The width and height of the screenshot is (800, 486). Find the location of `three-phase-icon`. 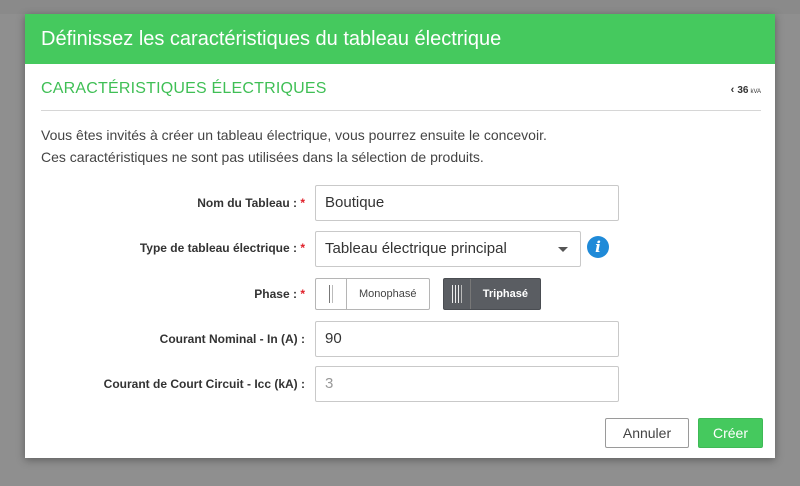

three-phase-icon is located at coordinates (457, 294).